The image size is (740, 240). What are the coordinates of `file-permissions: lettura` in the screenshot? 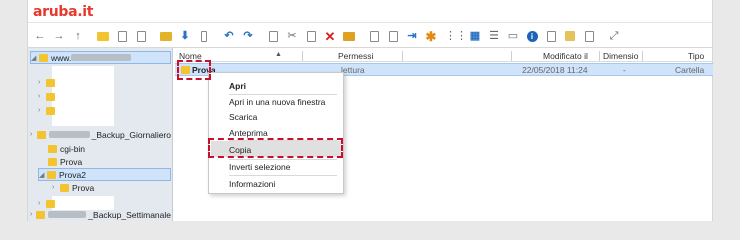 It's located at (353, 70).